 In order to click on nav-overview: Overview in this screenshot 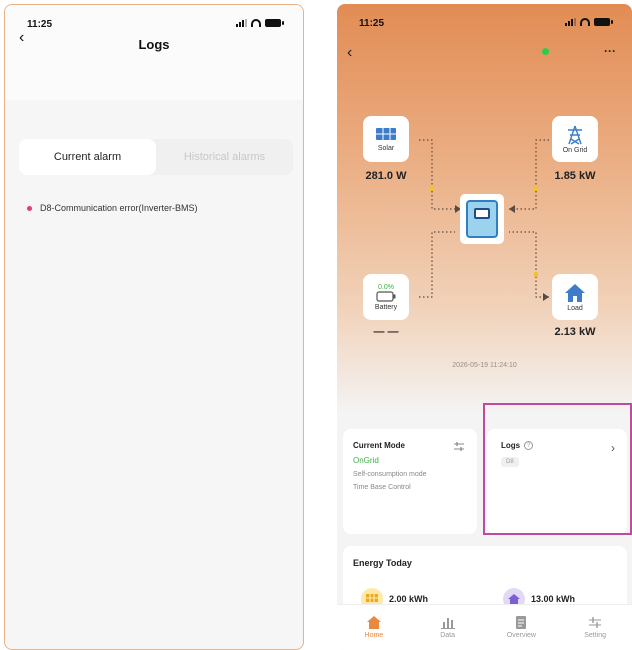, I will do `click(522, 627)`.